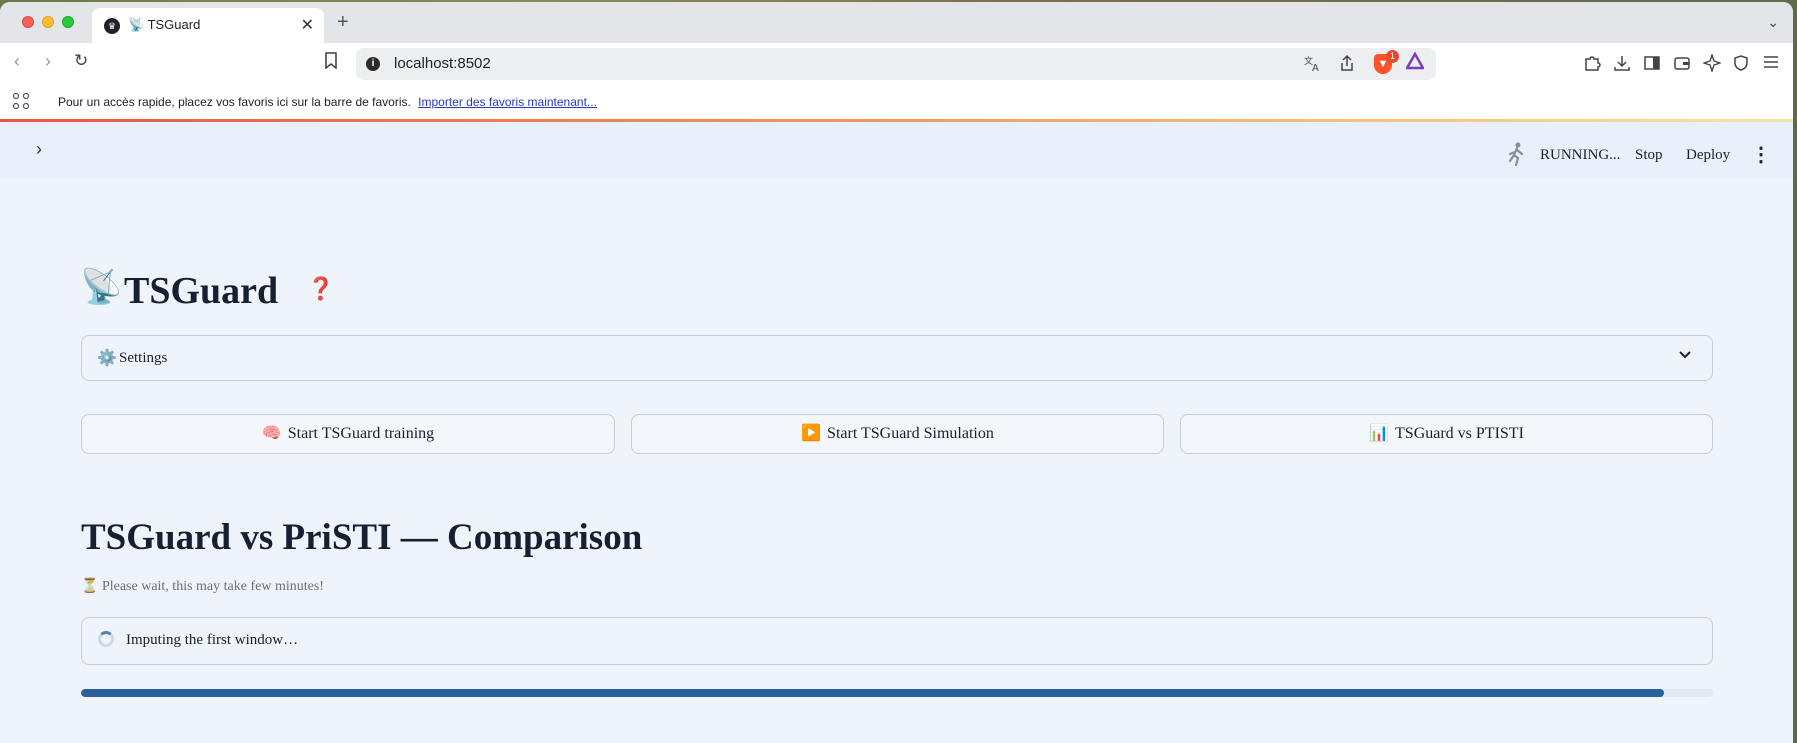 This screenshot has height=743, width=1797. I want to click on site-info-icon: i, so click(373, 64).